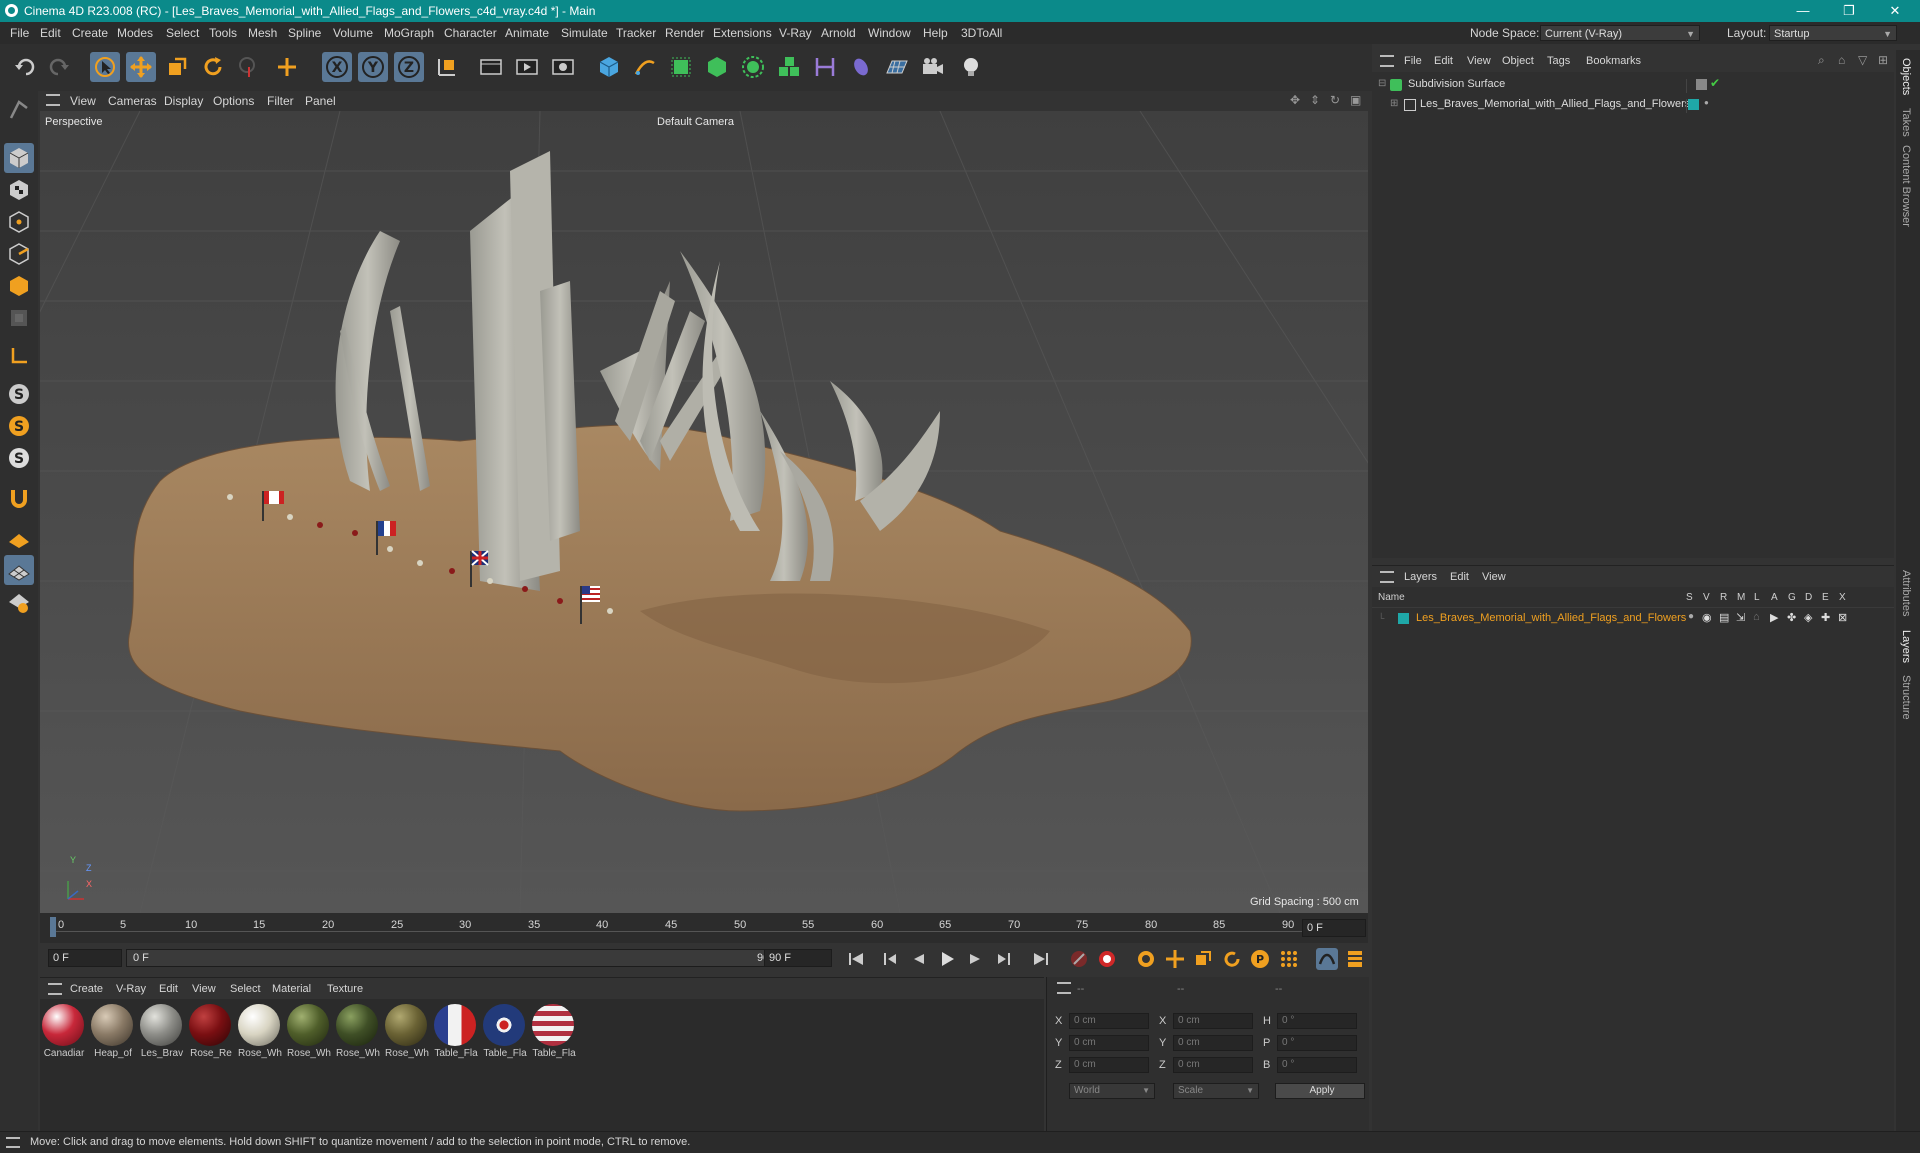 The image size is (1920, 1153). I want to click on object-menu-bookmarks: Bookmarks, so click(1613, 61).